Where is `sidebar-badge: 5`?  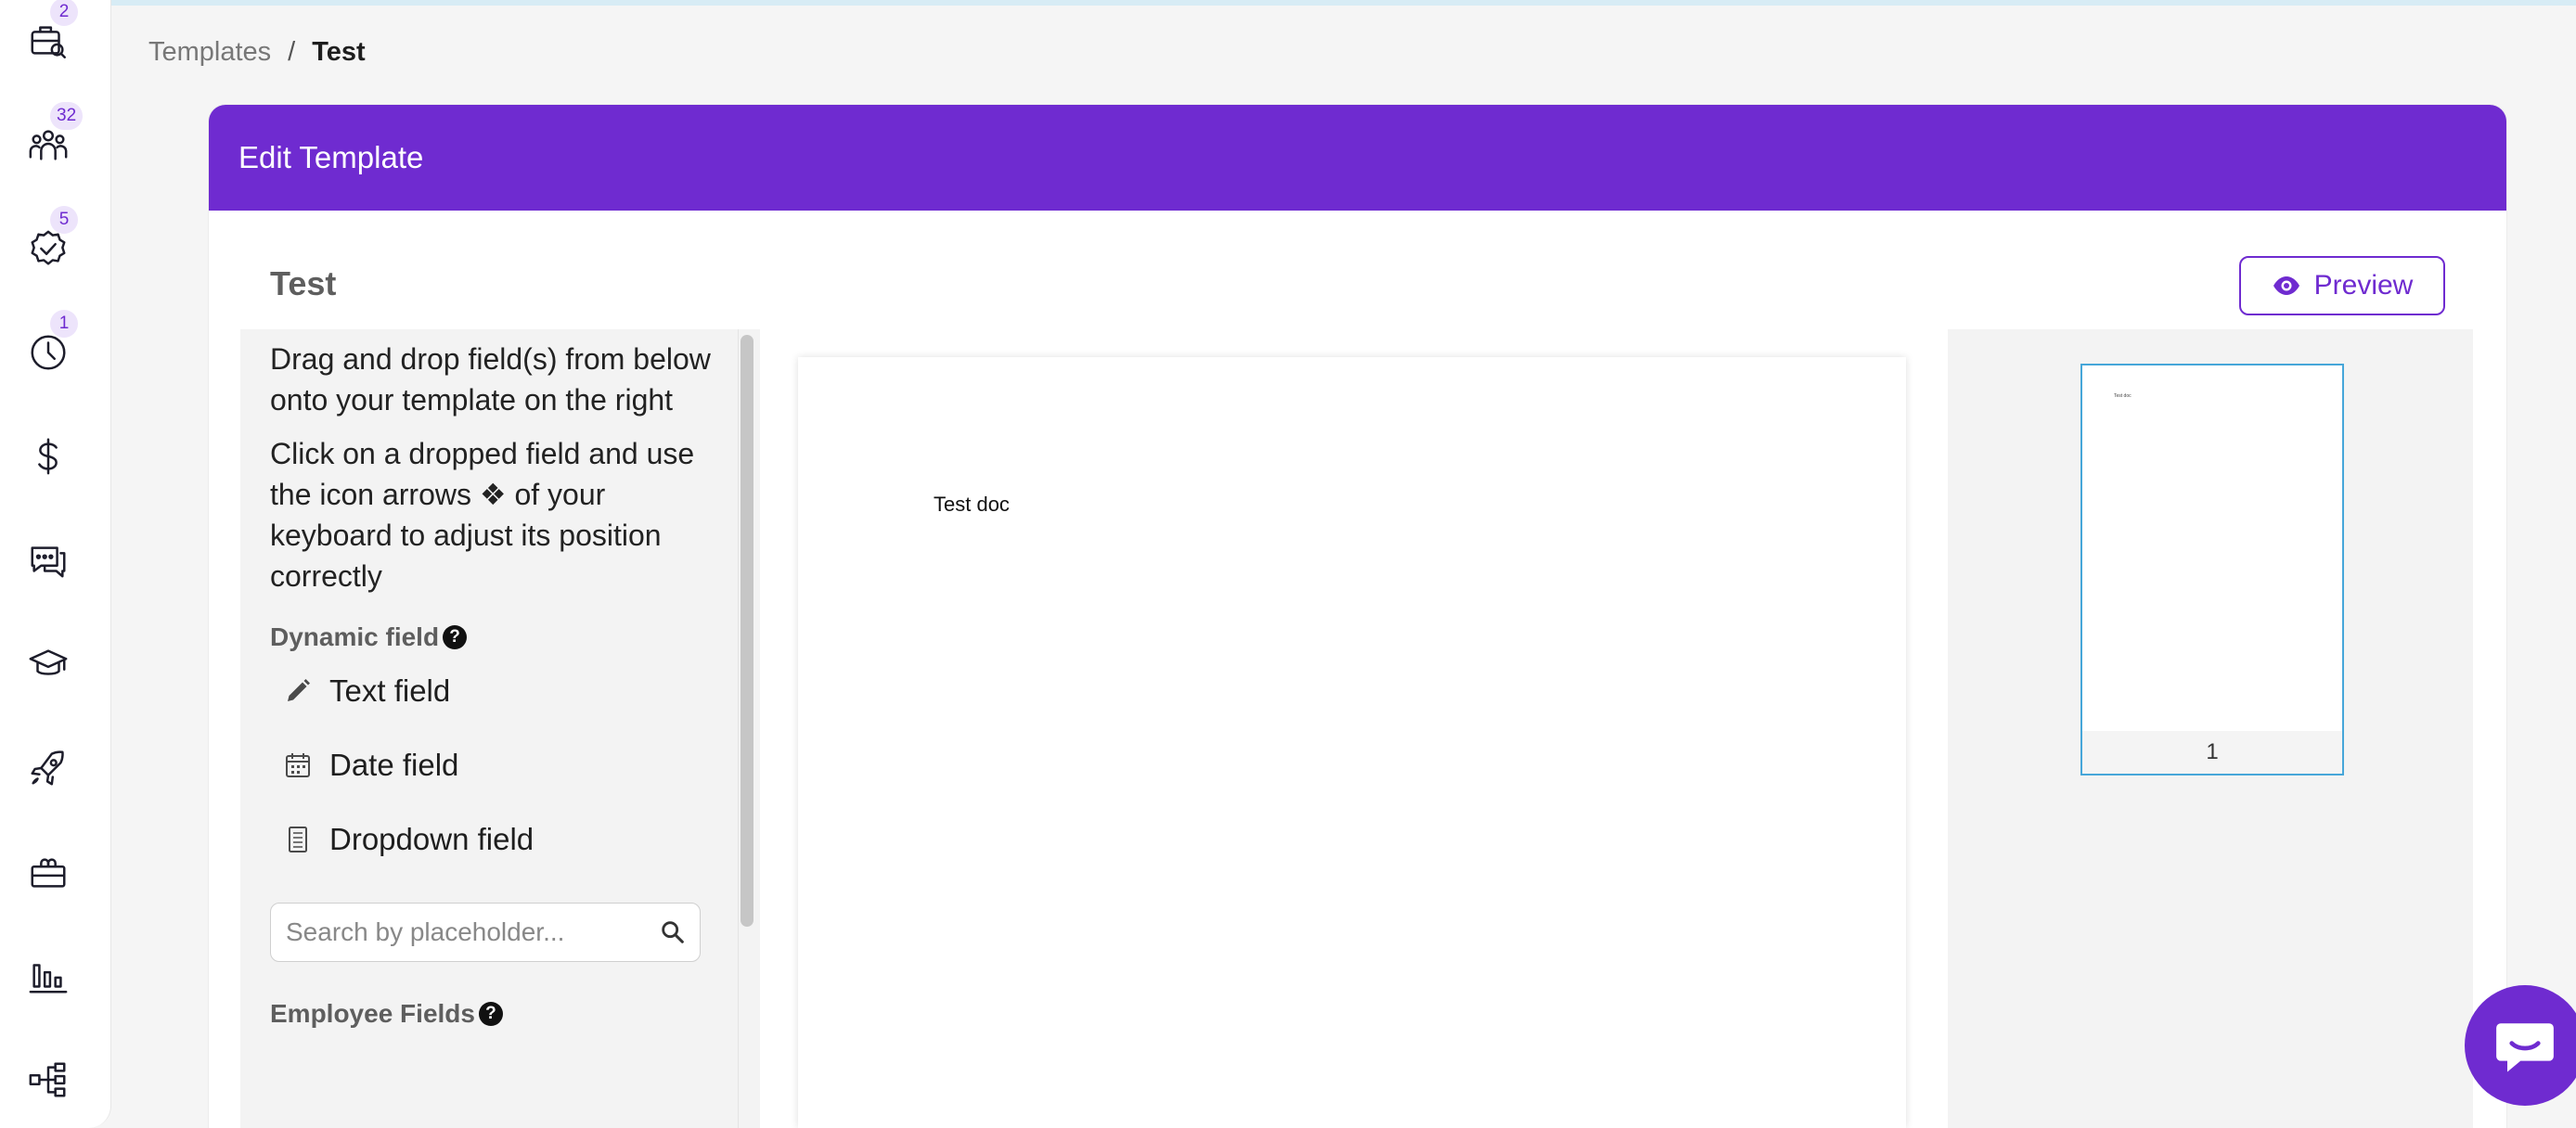 sidebar-badge: 5 is located at coordinates (64, 220).